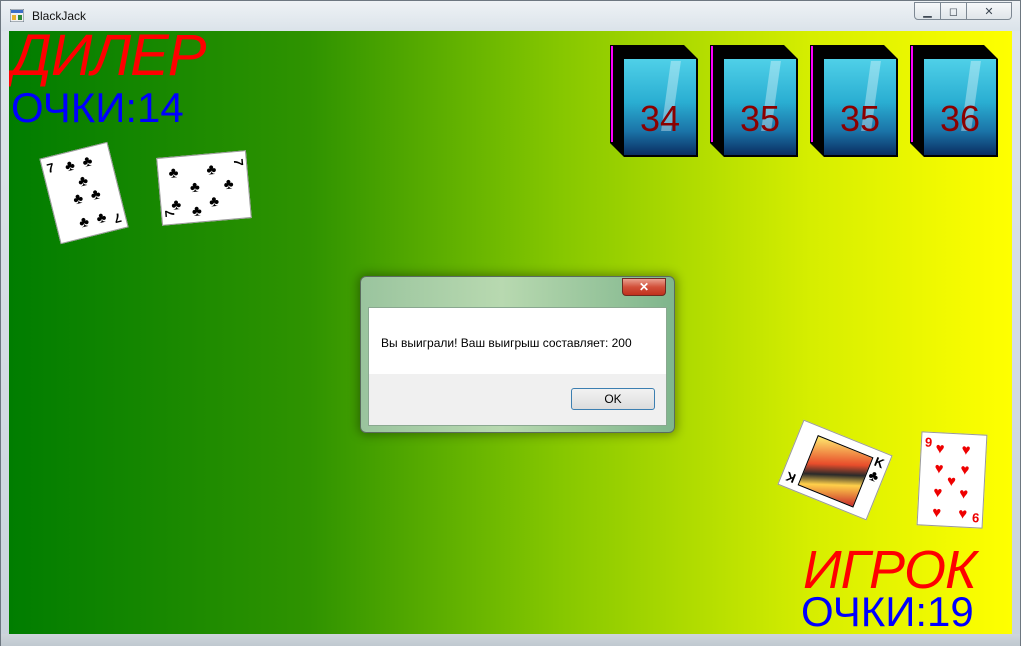  I want to click on minimize-button: ▁, so click(927, 11).